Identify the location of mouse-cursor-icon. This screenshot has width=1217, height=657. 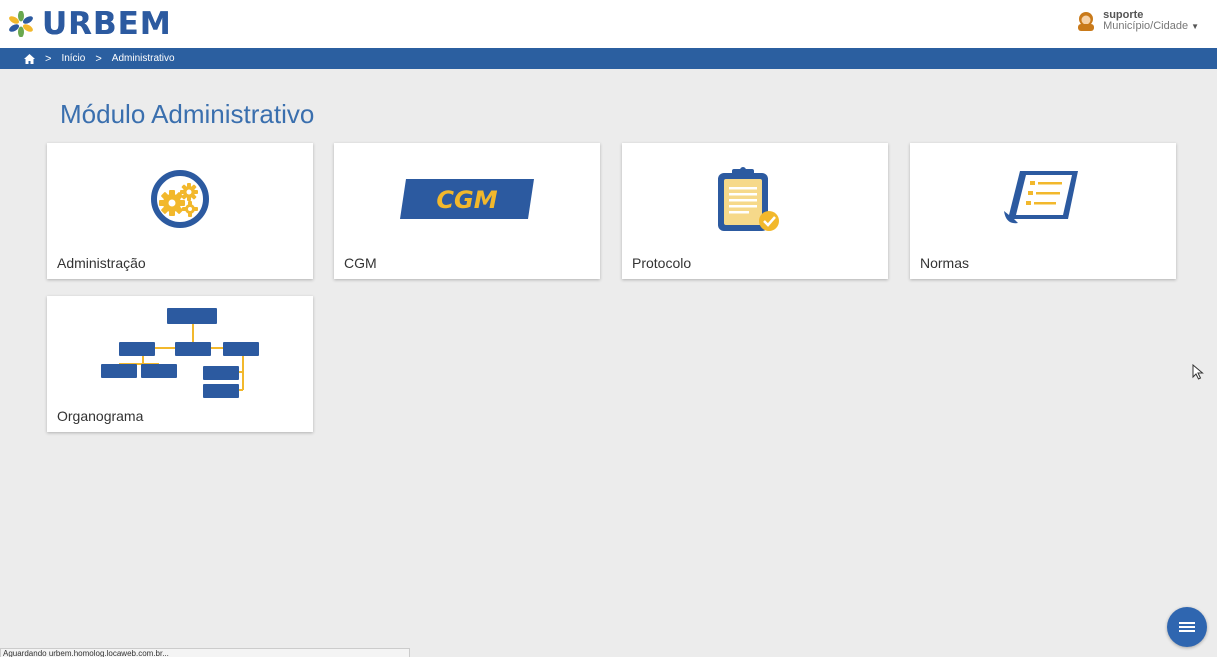
(1198, 372).